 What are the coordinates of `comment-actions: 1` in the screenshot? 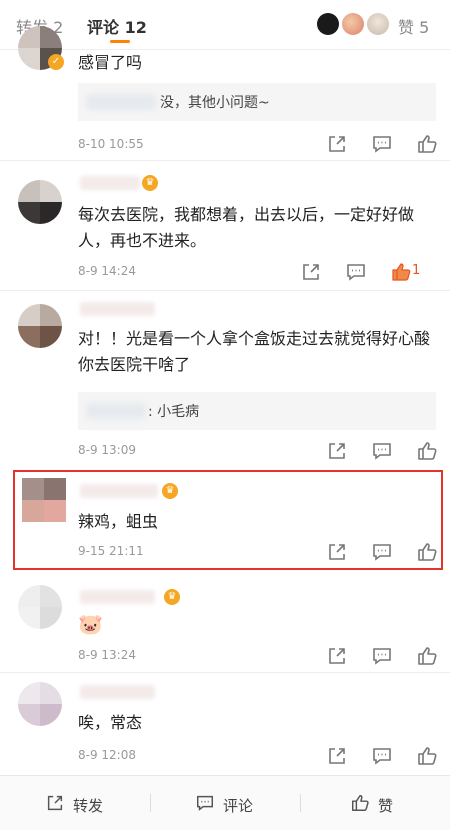 It's located at (360, 272).